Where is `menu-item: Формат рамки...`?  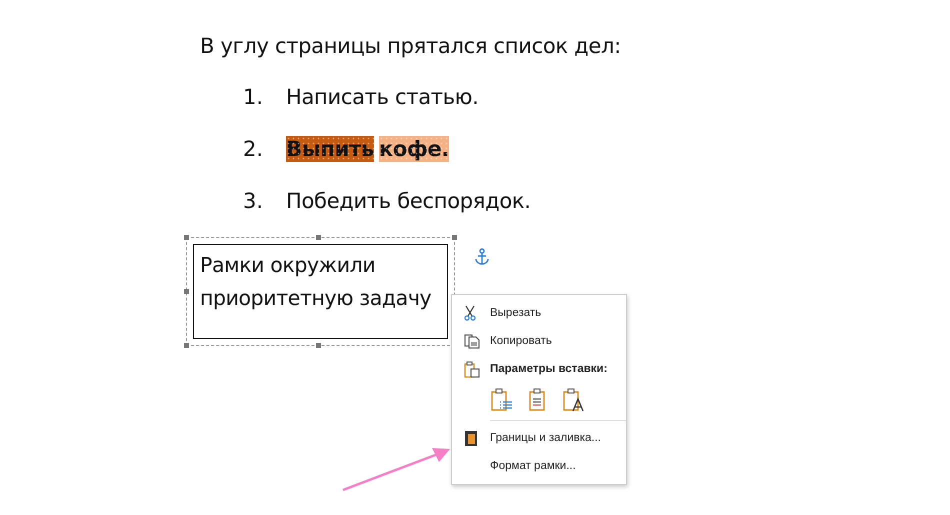
menu-item: Формат рамки... is located at coordinates (539, 466).